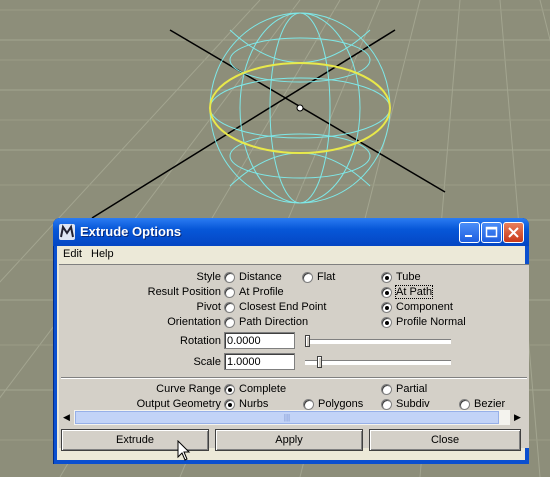 Image resolution: width=550 pixels, height=477 pixels. I want to click on option-label: Complete, so click(263, 389).